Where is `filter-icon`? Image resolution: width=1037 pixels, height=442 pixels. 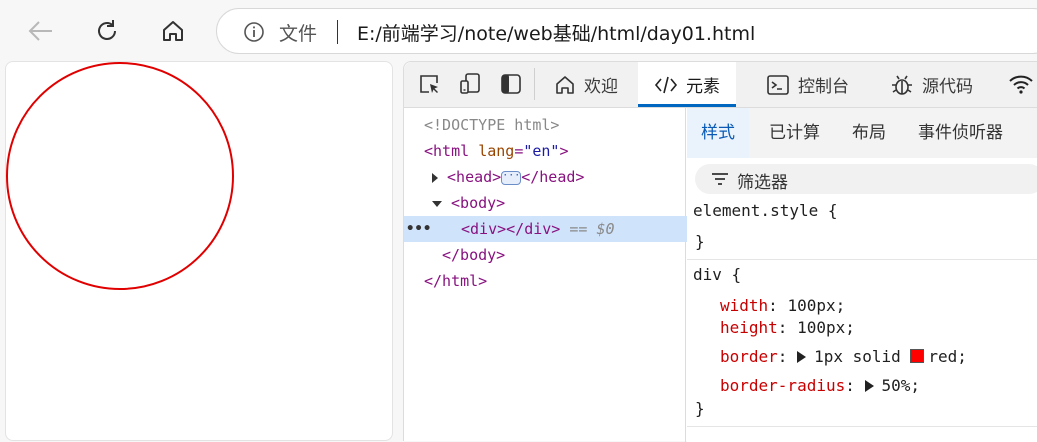
filter-icon is located at coordinates (720, 179).